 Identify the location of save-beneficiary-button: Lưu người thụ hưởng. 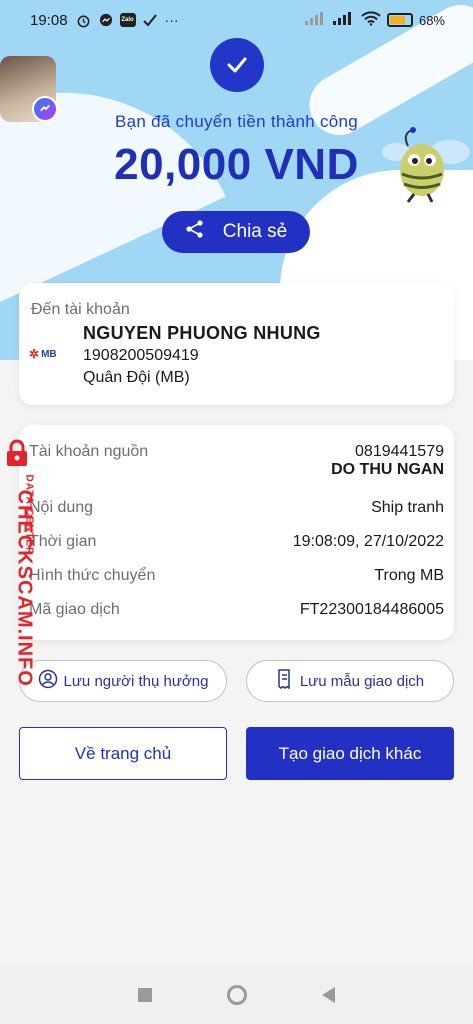
(123, 681).